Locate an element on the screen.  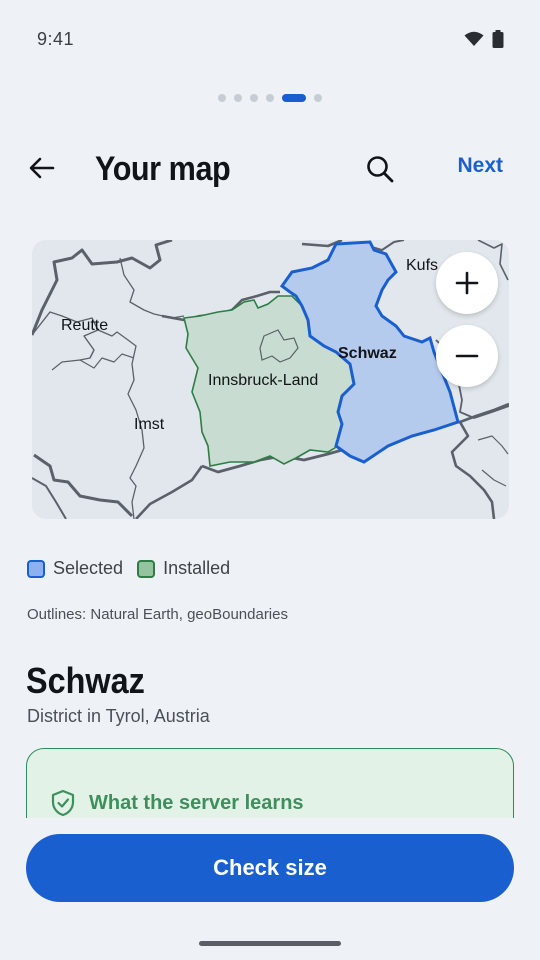
plus-icon is located at coordinates (467, 283).